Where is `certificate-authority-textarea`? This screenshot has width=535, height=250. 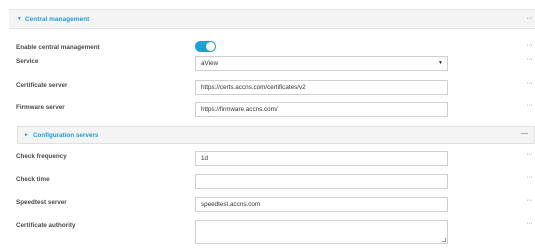
certificate-authority-textarea is located at coordinates (321, 232).